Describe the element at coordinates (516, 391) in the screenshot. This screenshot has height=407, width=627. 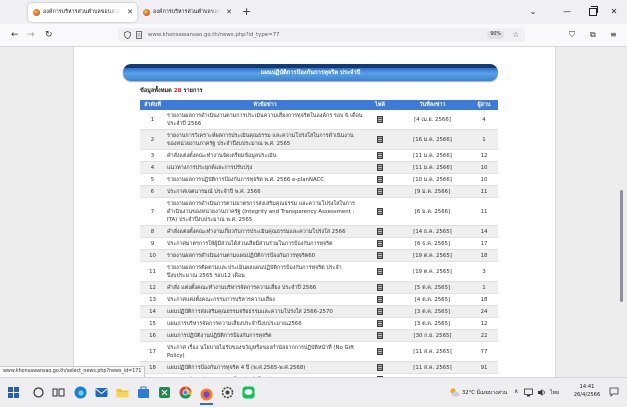
I see `chevron-up-icon: ∧` at that location.